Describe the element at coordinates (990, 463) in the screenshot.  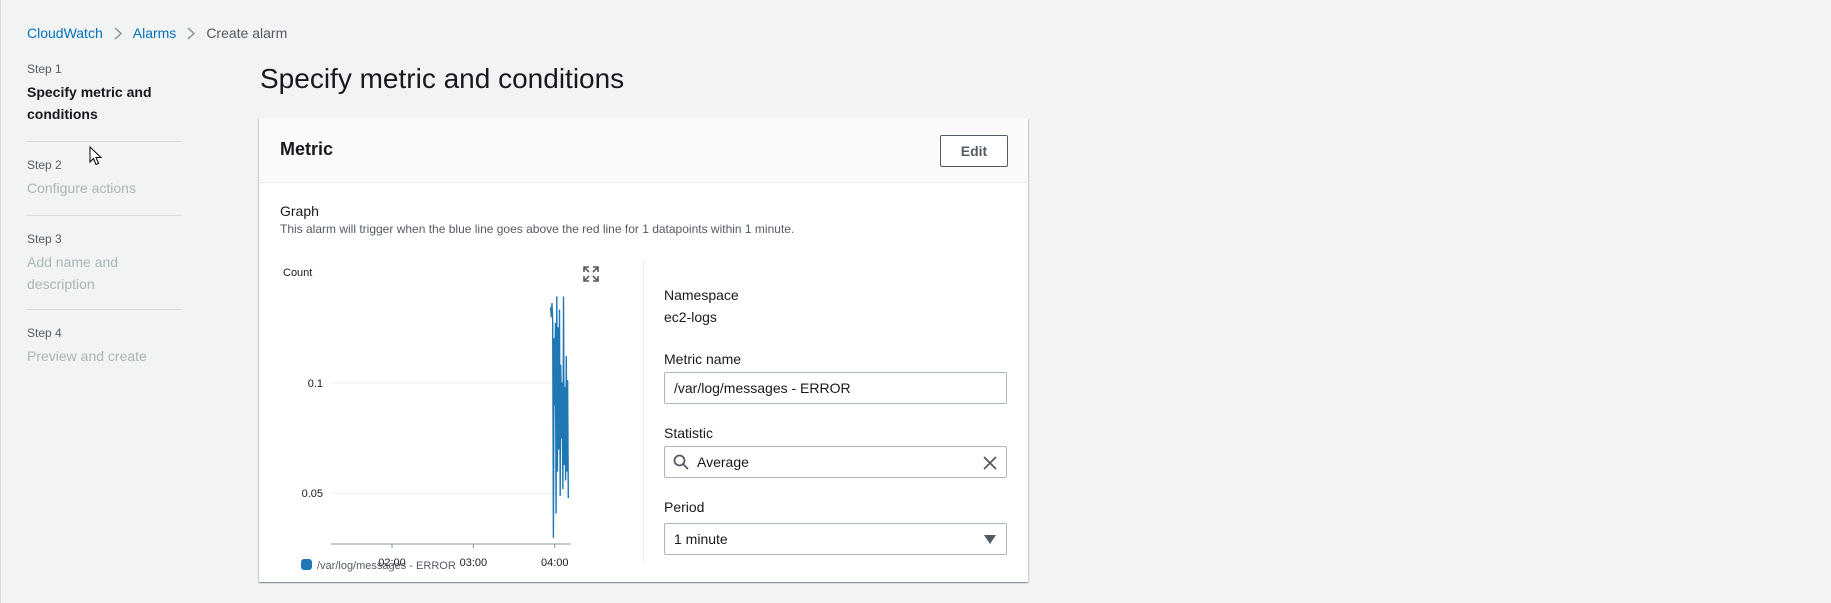
I see `close-icon` at that location.